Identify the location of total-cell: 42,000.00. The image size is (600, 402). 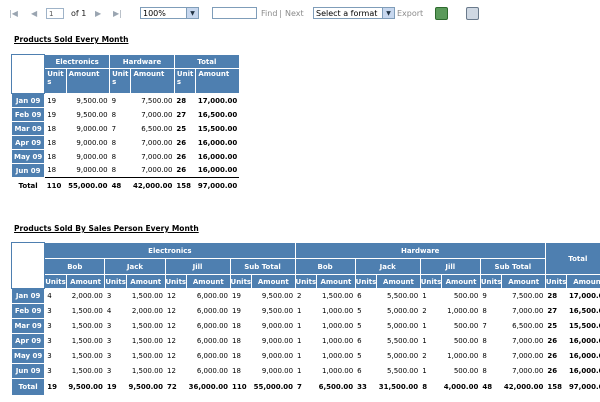
(523, 387).